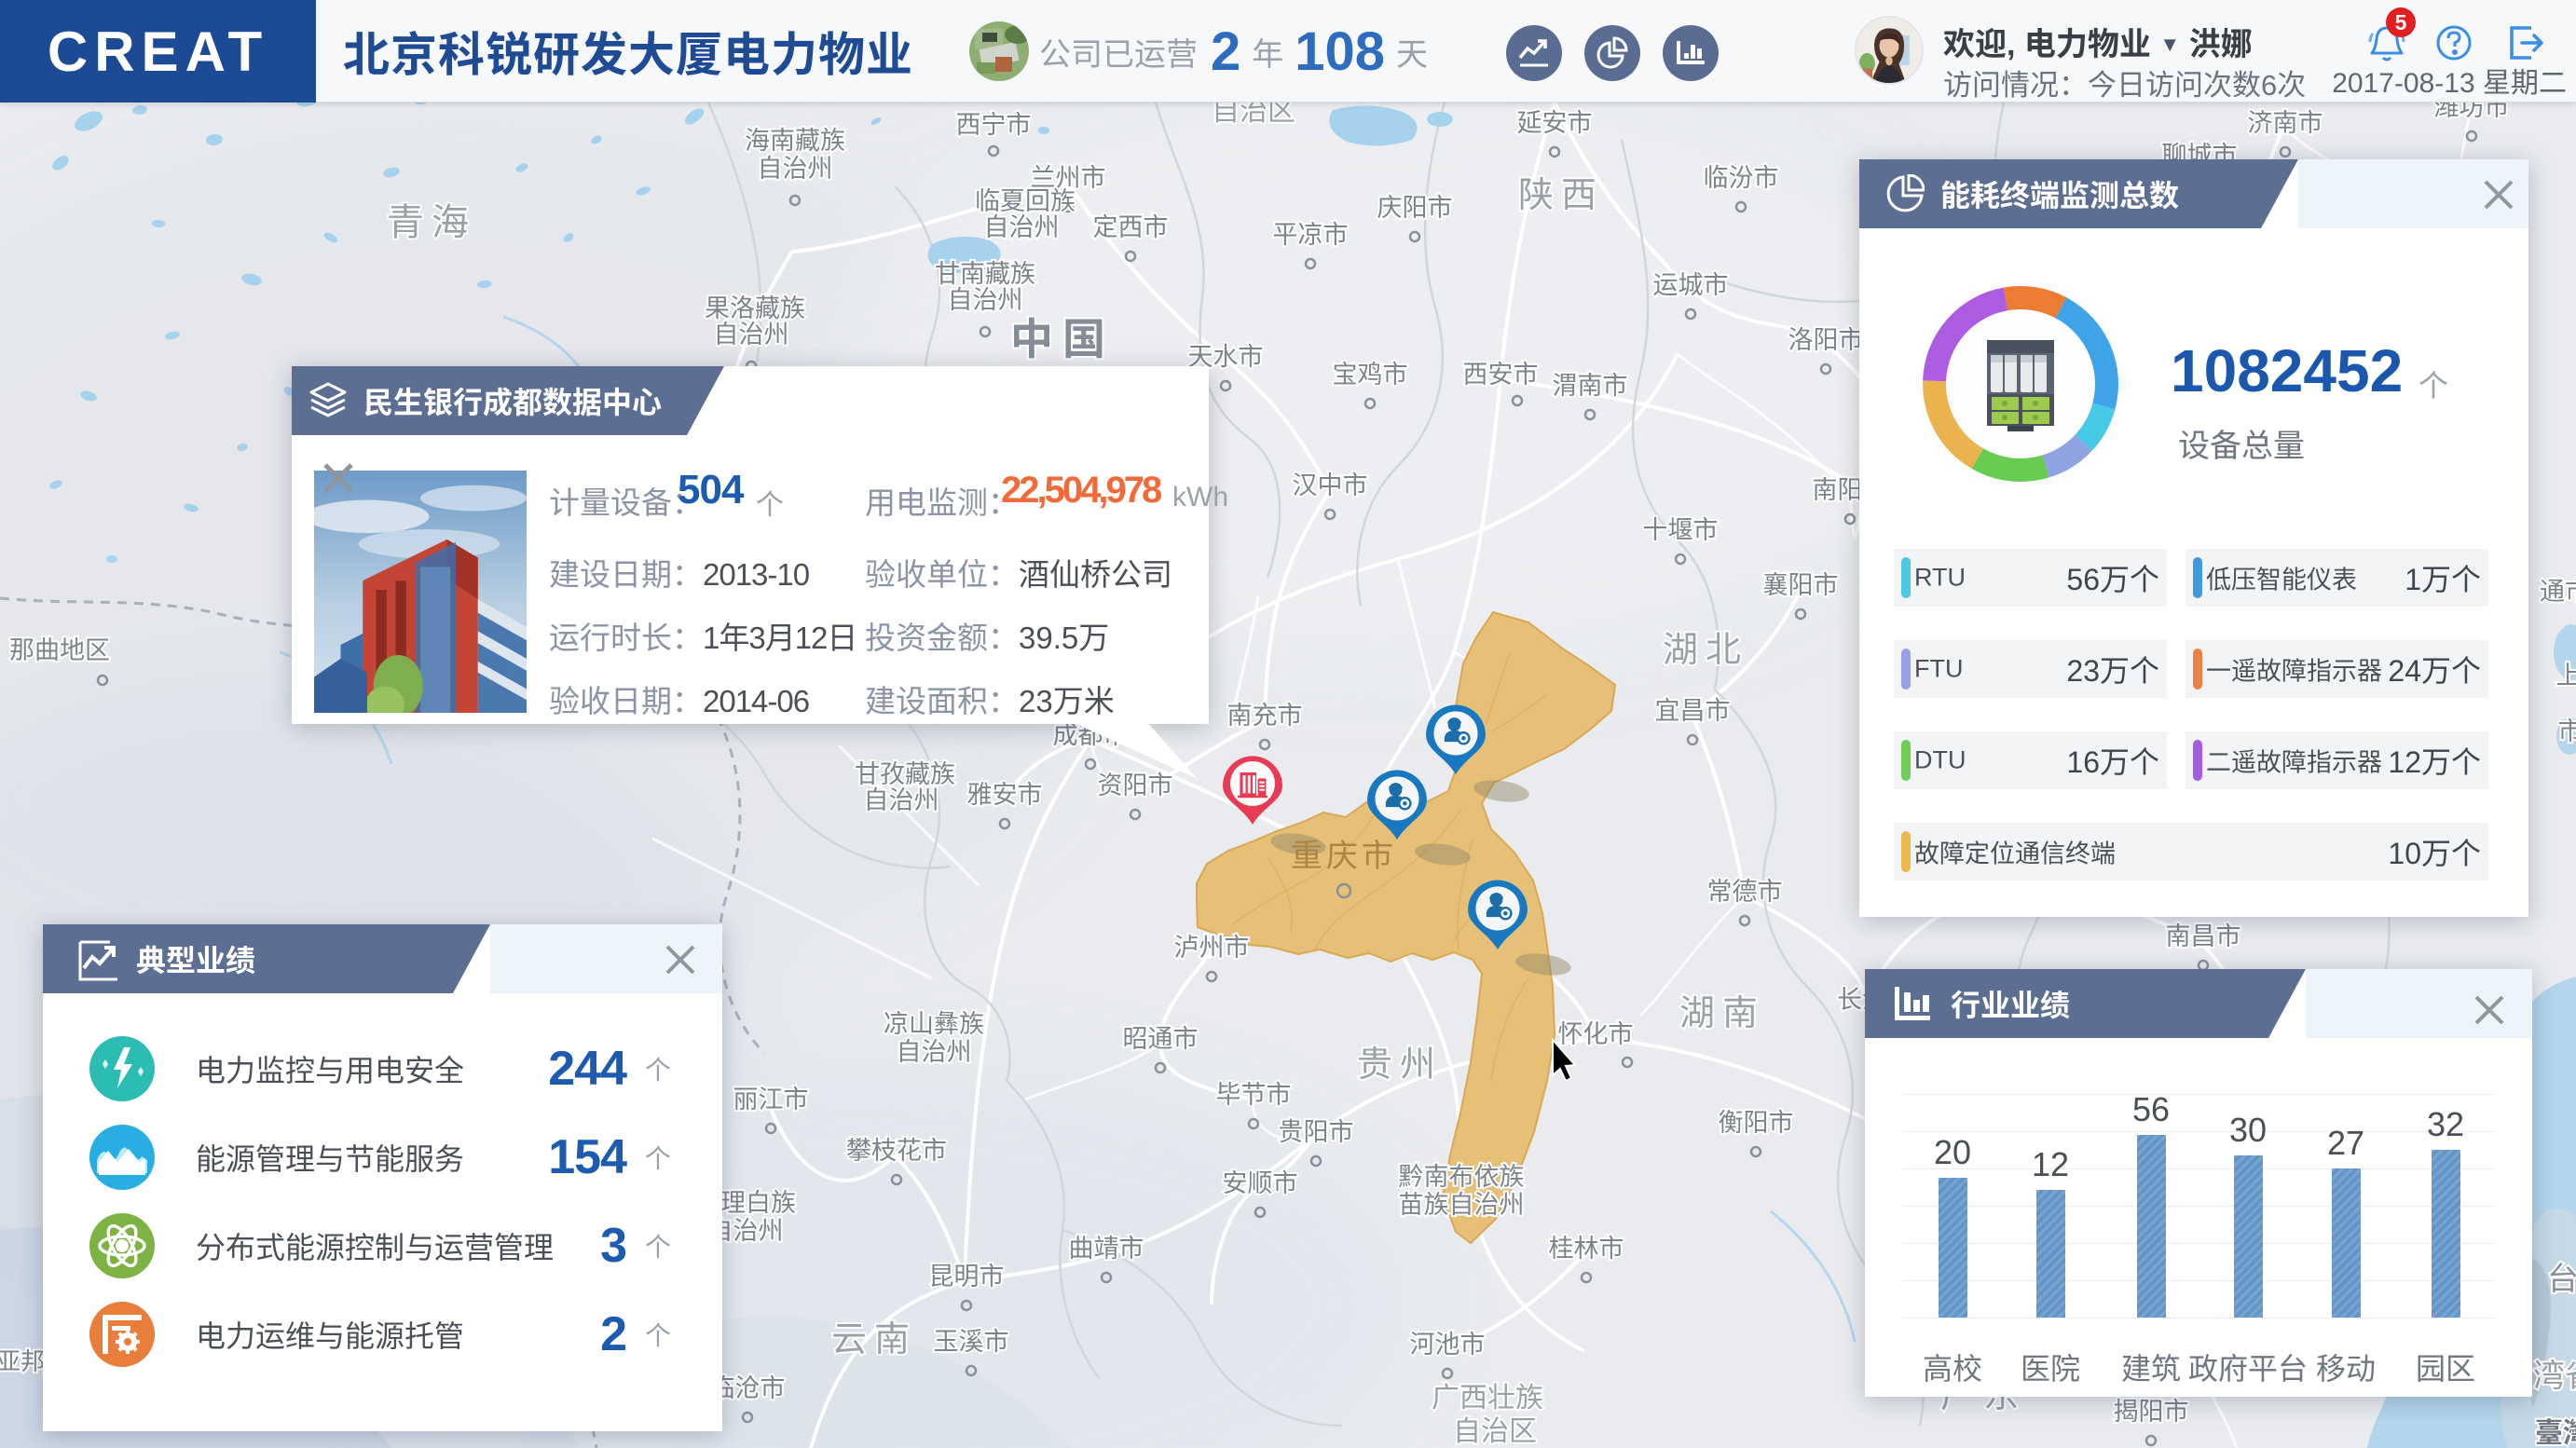  What do you see at coordinates (22, 1361) in the screenshot?
I see `svg-text: 亚邦` at bounding box center [22, 1361].